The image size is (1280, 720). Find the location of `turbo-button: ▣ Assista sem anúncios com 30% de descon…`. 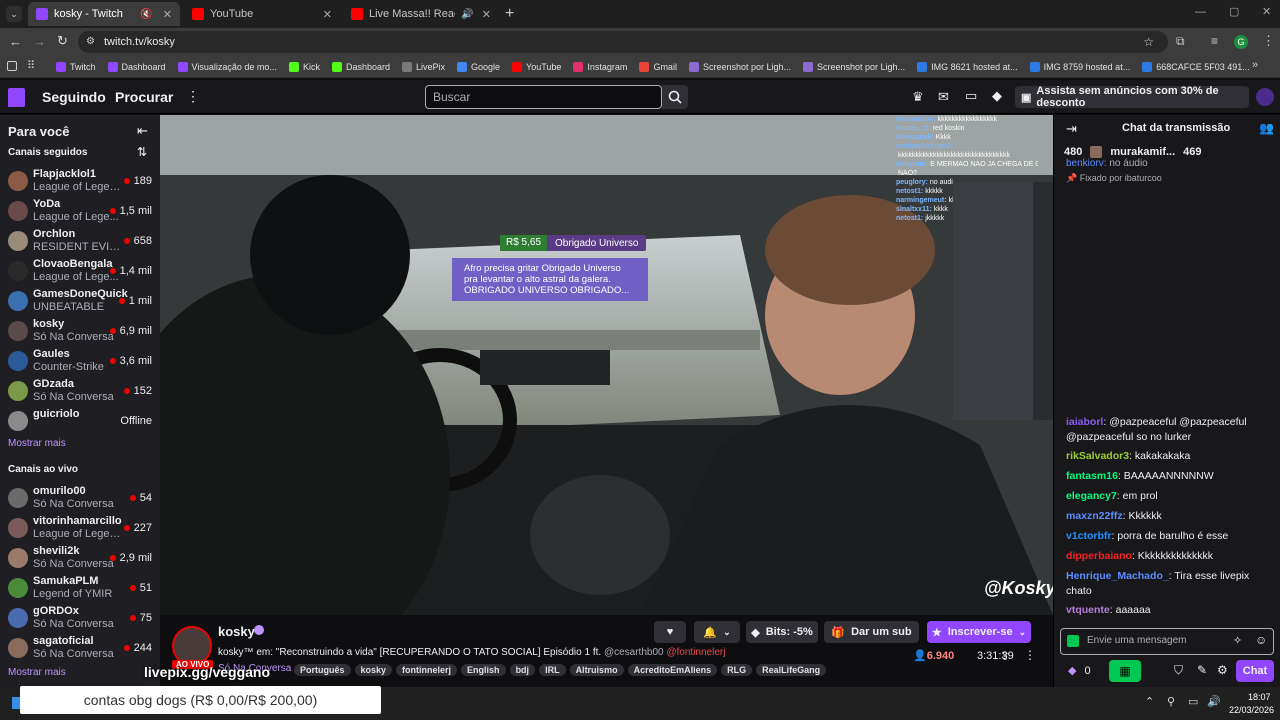

turbo-button: ▣ Assista sem anúncios com 30% de descon… is located at coordinates (1132, 97).